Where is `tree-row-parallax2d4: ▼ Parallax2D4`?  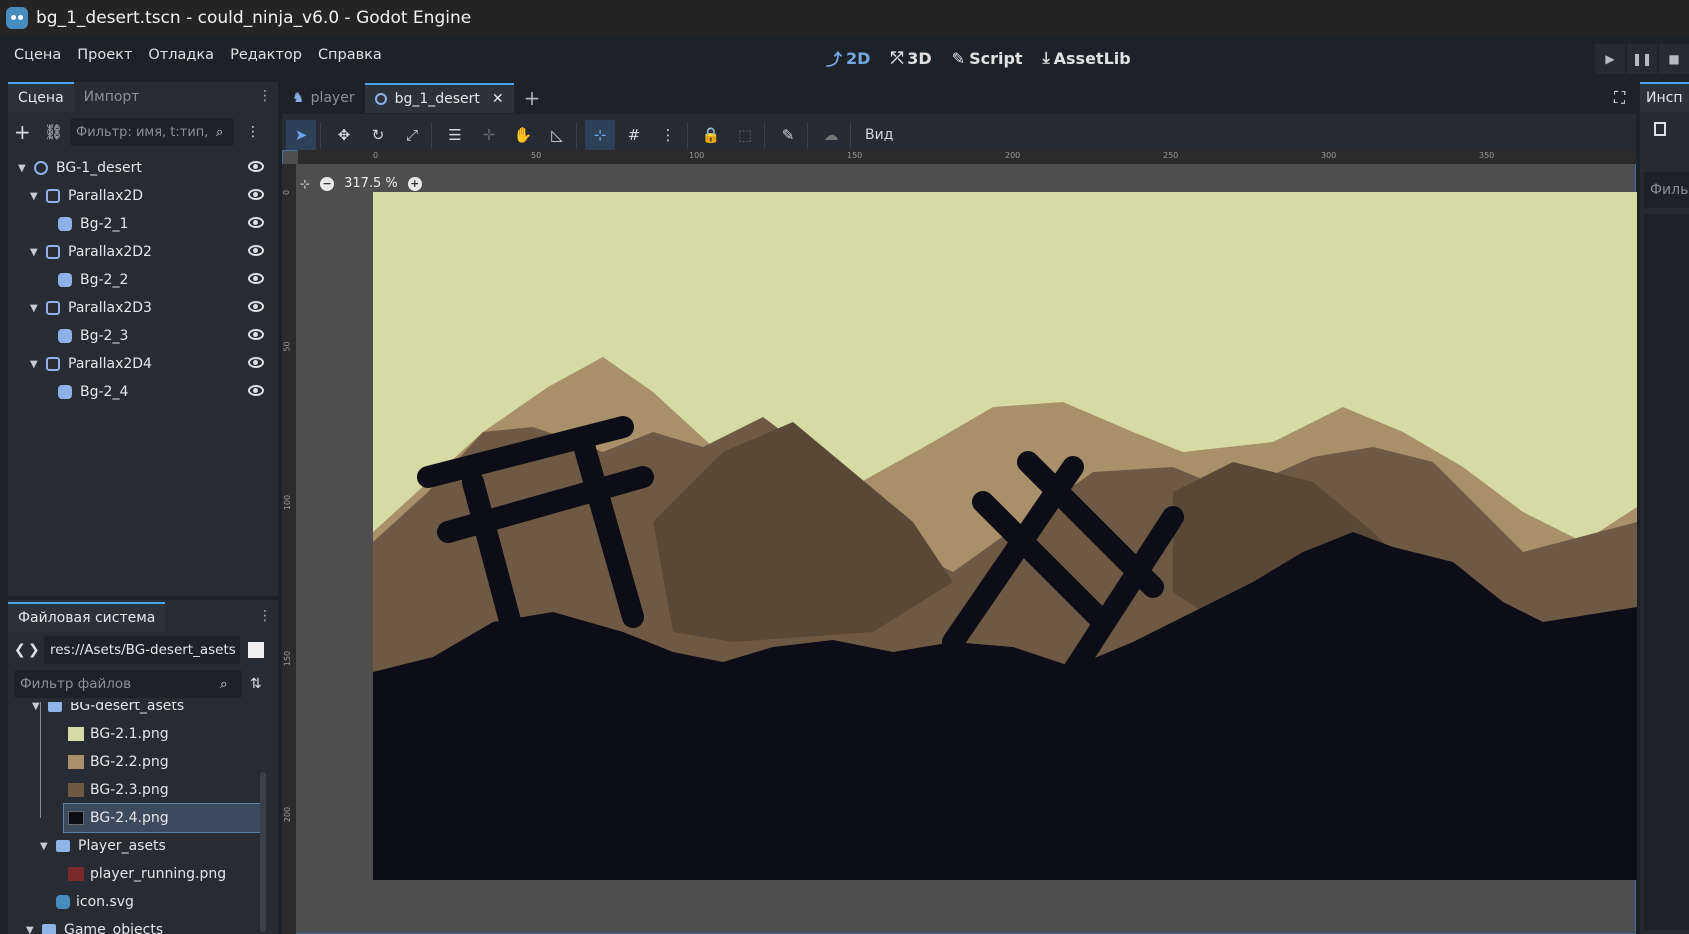 tree-row-parallax2d4: ▼ Parallax2D4 is located at coordinates (143, 364).